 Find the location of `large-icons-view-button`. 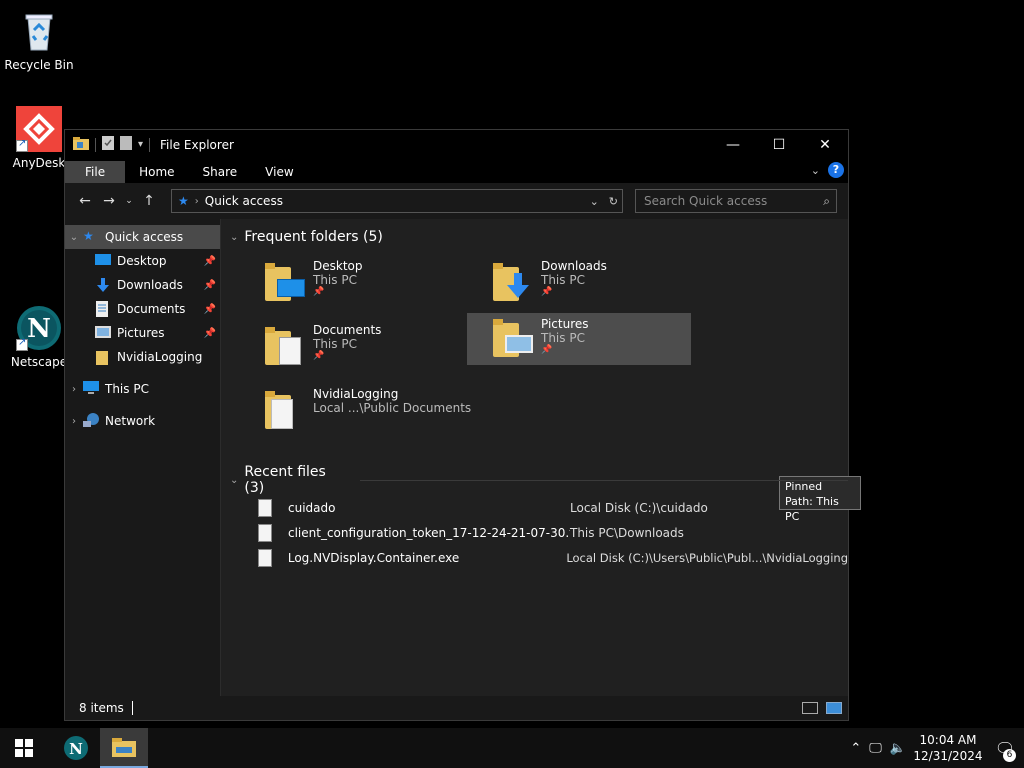

large-icons-view-button is located at coordinates (834, 708).